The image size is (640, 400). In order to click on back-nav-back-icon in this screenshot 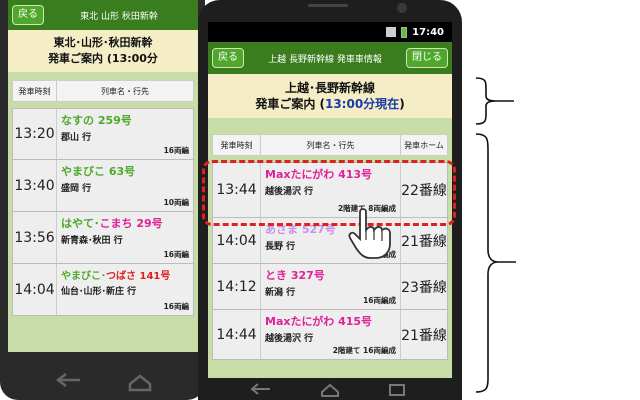, I will do `click(67, 380)`.